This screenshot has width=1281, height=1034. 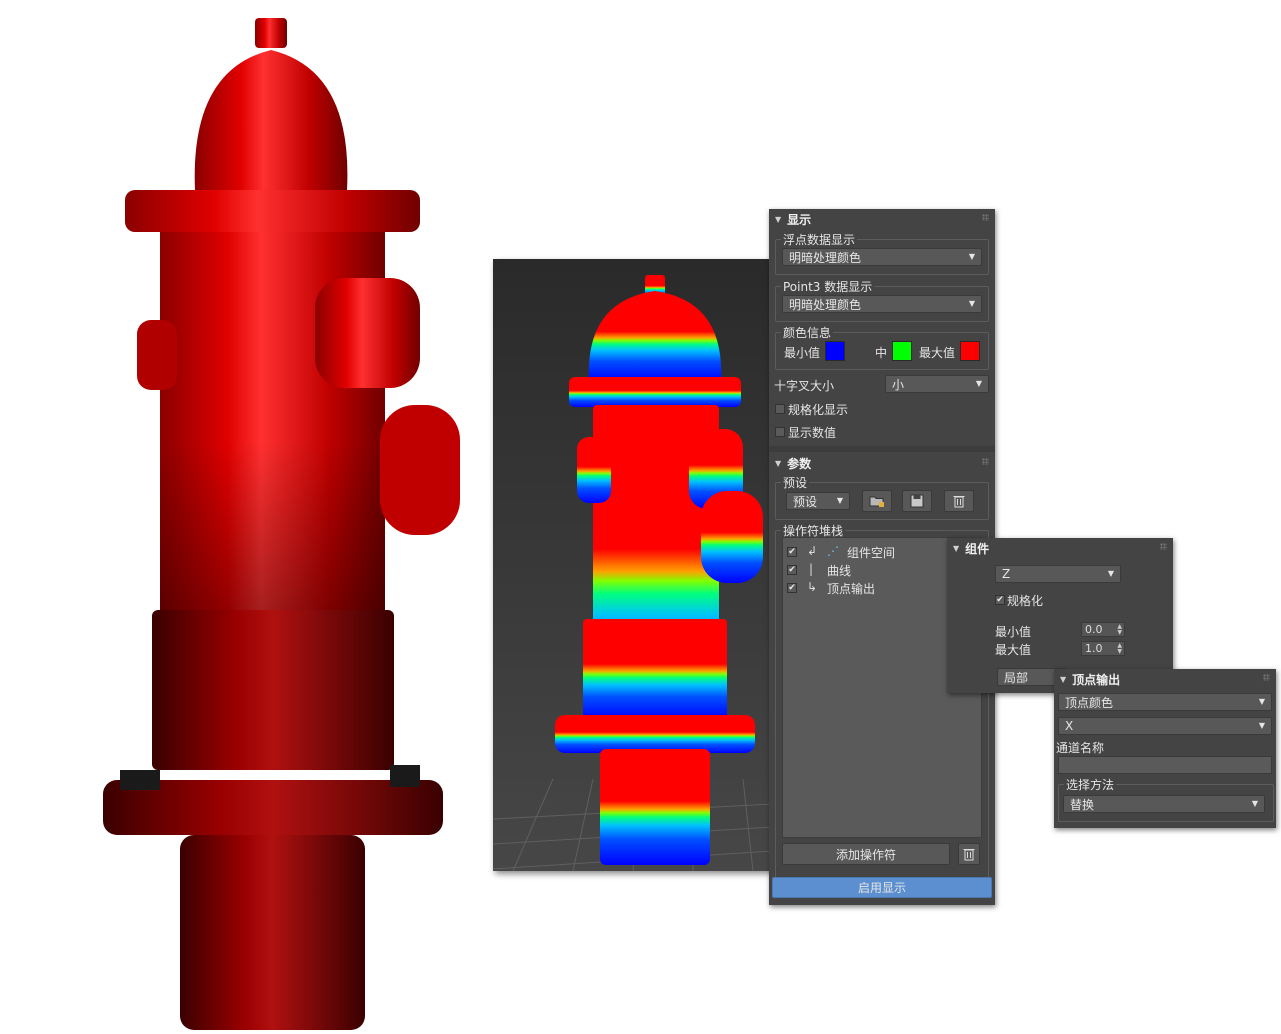 I want to click on stack-item-curve: ✔ | 曲线, so click(x=877, y=570).